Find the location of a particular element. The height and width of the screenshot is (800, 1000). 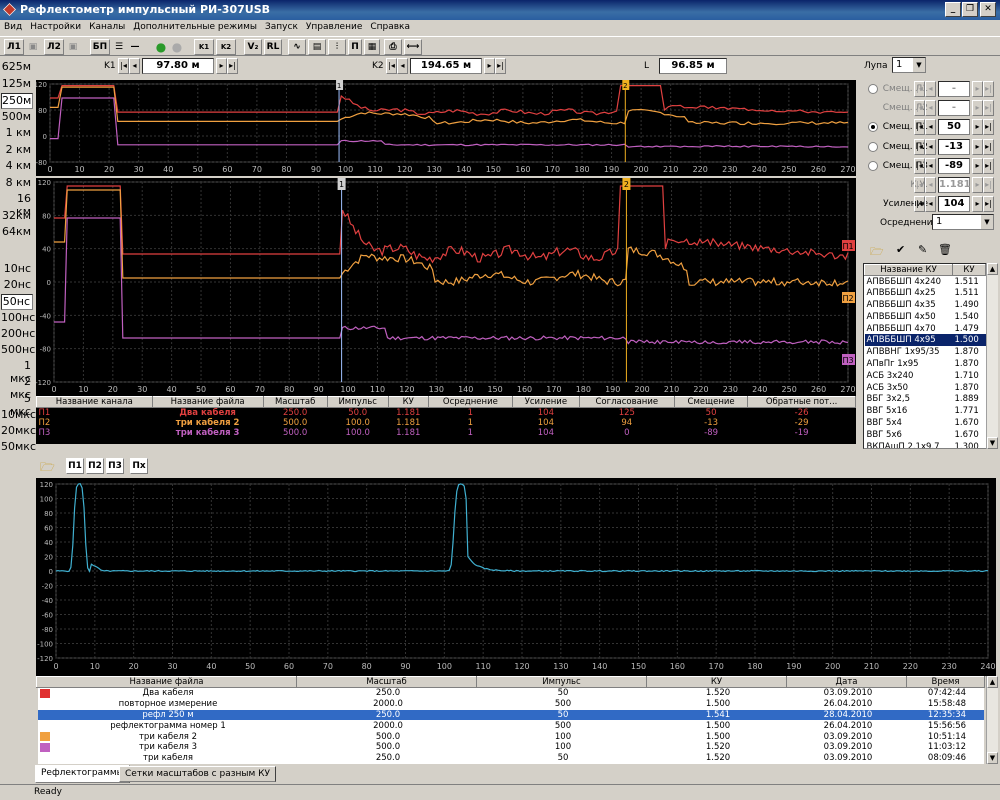

offset-first-5: |◂ is located at coordinates (919, 185).